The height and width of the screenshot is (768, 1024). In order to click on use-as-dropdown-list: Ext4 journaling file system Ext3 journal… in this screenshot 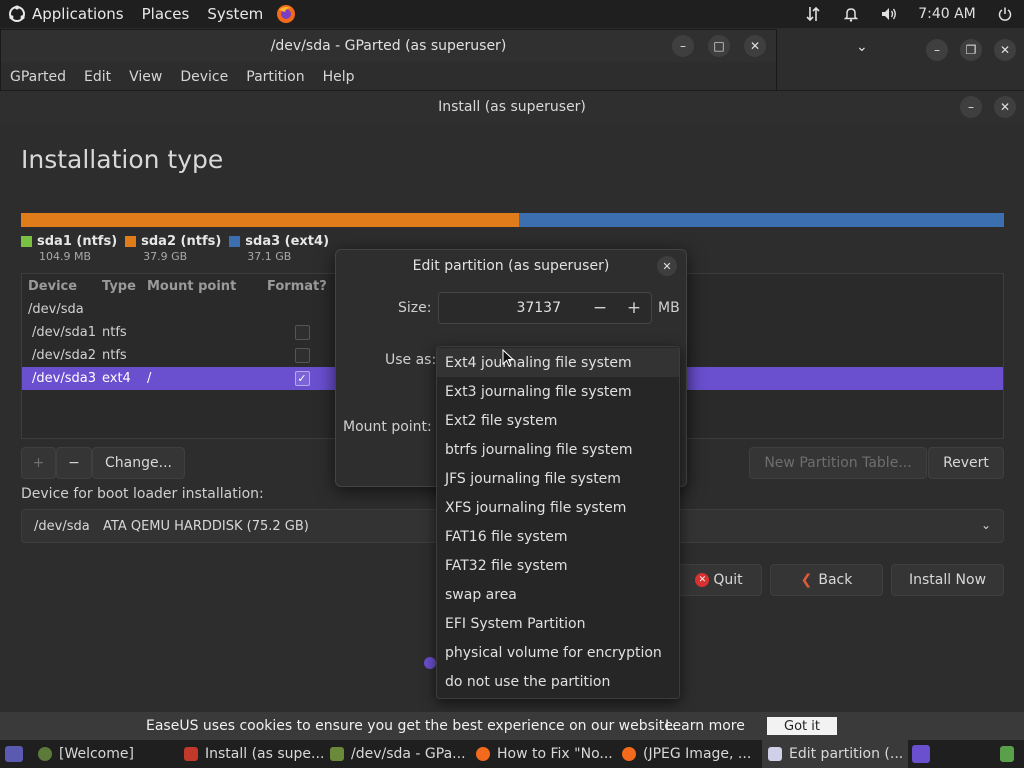, I will do `click(558, 522)`.